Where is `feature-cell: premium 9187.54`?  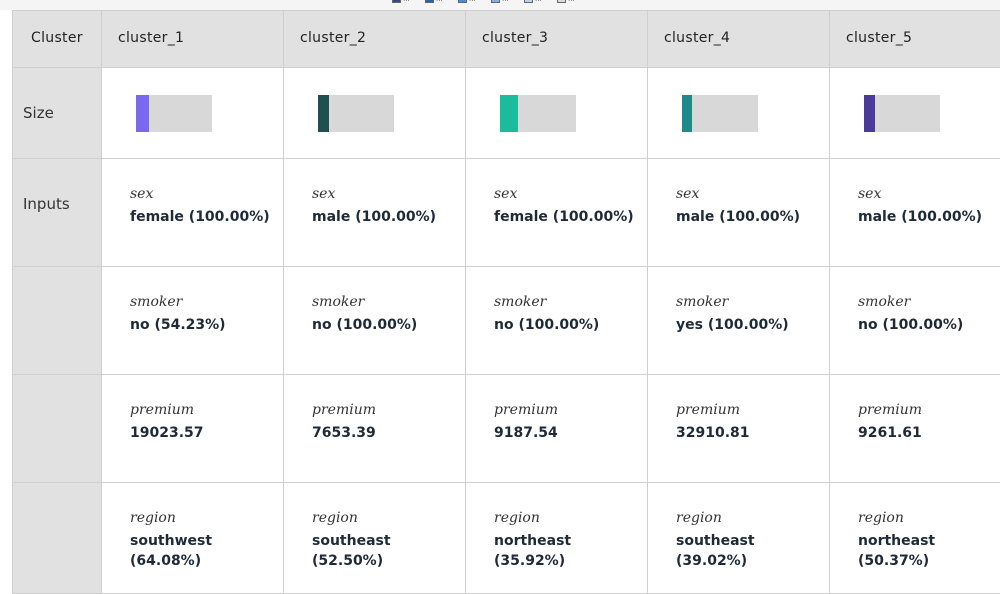
feature-cell: premium 9187.54 is located at coordinates (557, 429).